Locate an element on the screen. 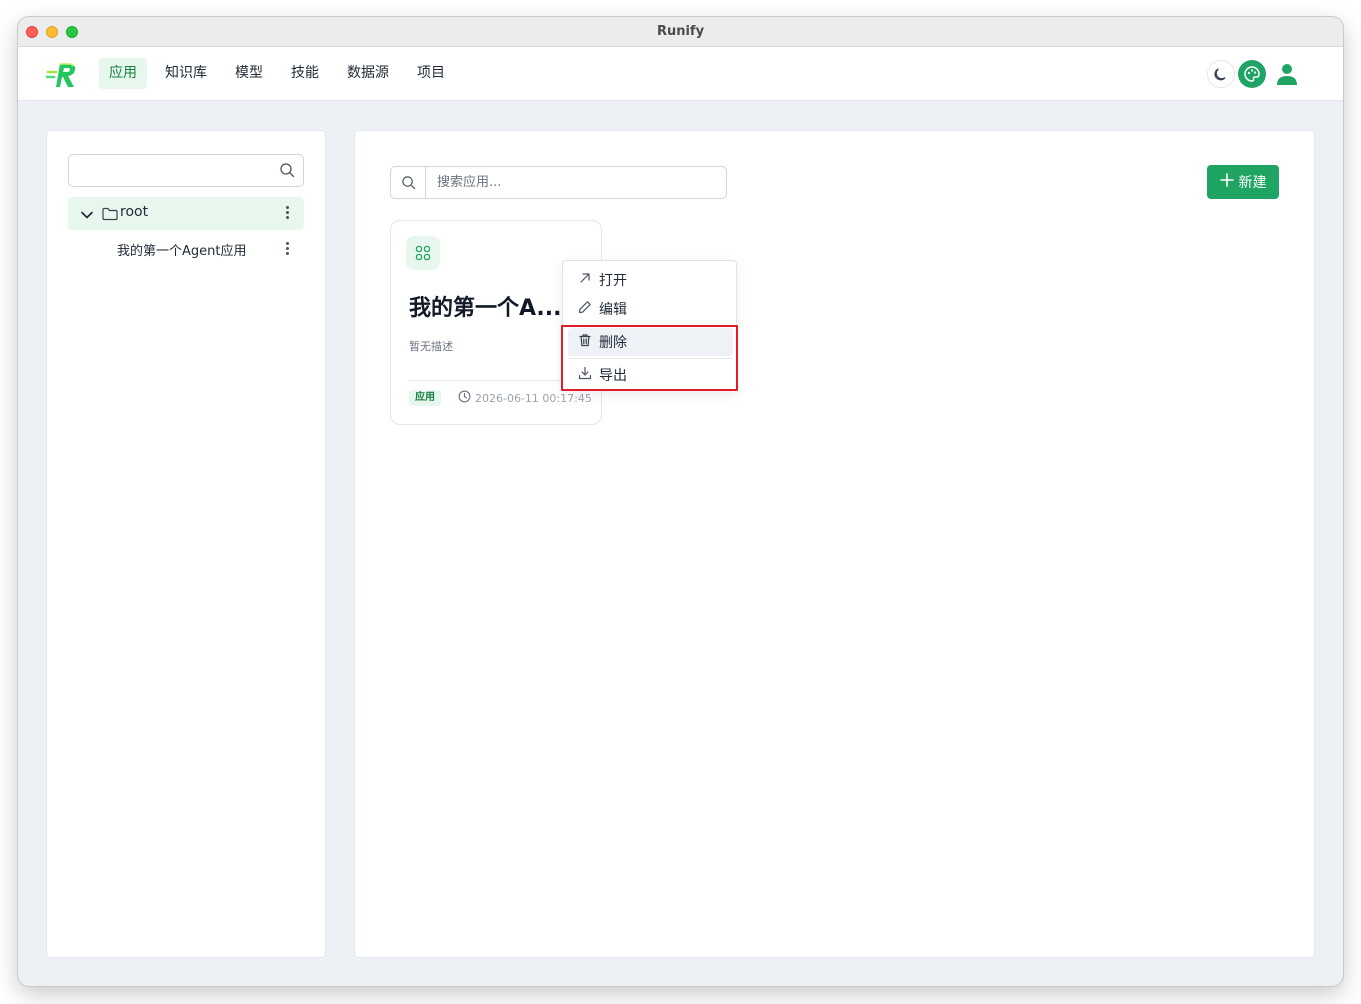 The width and height of the screenshot is (1361, 1004). menu-item-label: 删除 is located at coordinates (613, 343).